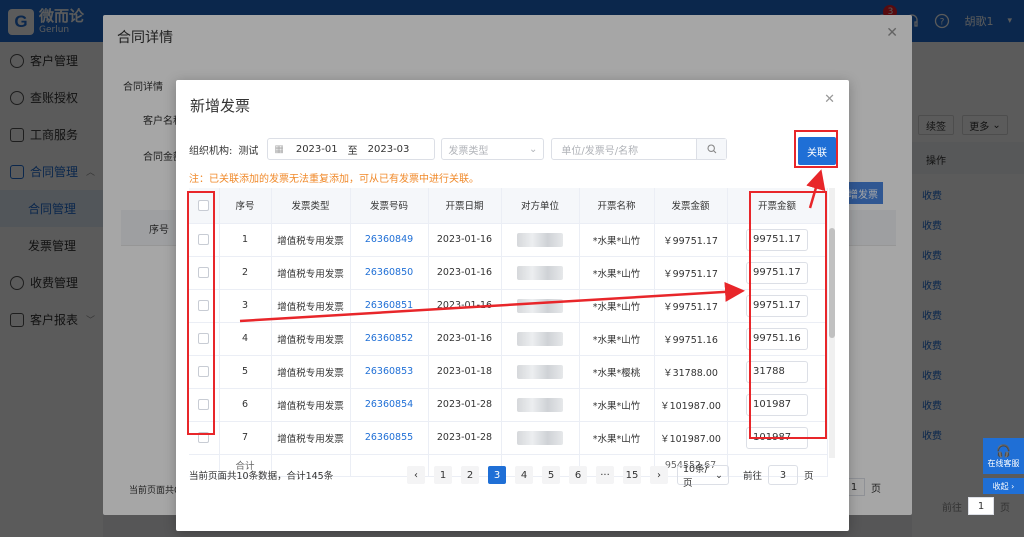  What do you see at coordinates (703, 476) in the screenshot?
I see `page-size-select: 10条/页 ⌄` at bounding box center [703, 476].